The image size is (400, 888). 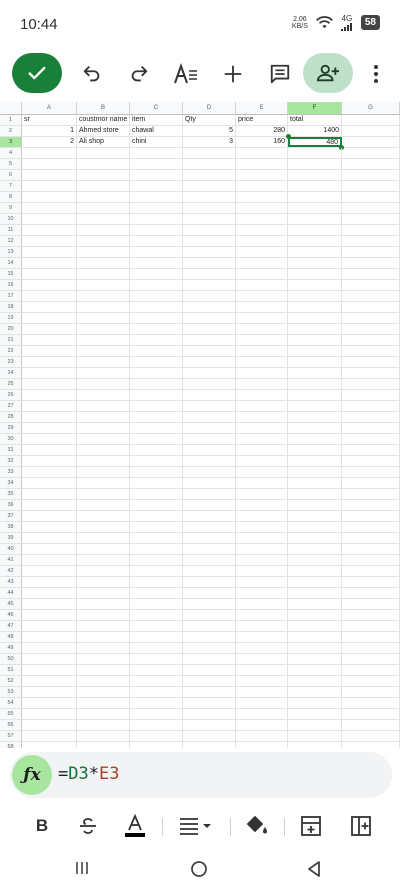 I want to click on comment-button, so click(x=280, y=74).